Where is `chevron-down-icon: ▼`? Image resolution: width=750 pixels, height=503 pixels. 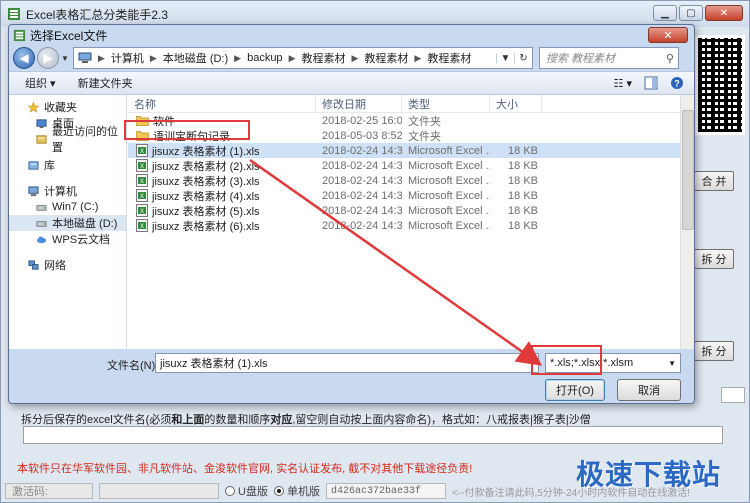 chevron-down-icon: ▼ is located at coordinates (672, 363).